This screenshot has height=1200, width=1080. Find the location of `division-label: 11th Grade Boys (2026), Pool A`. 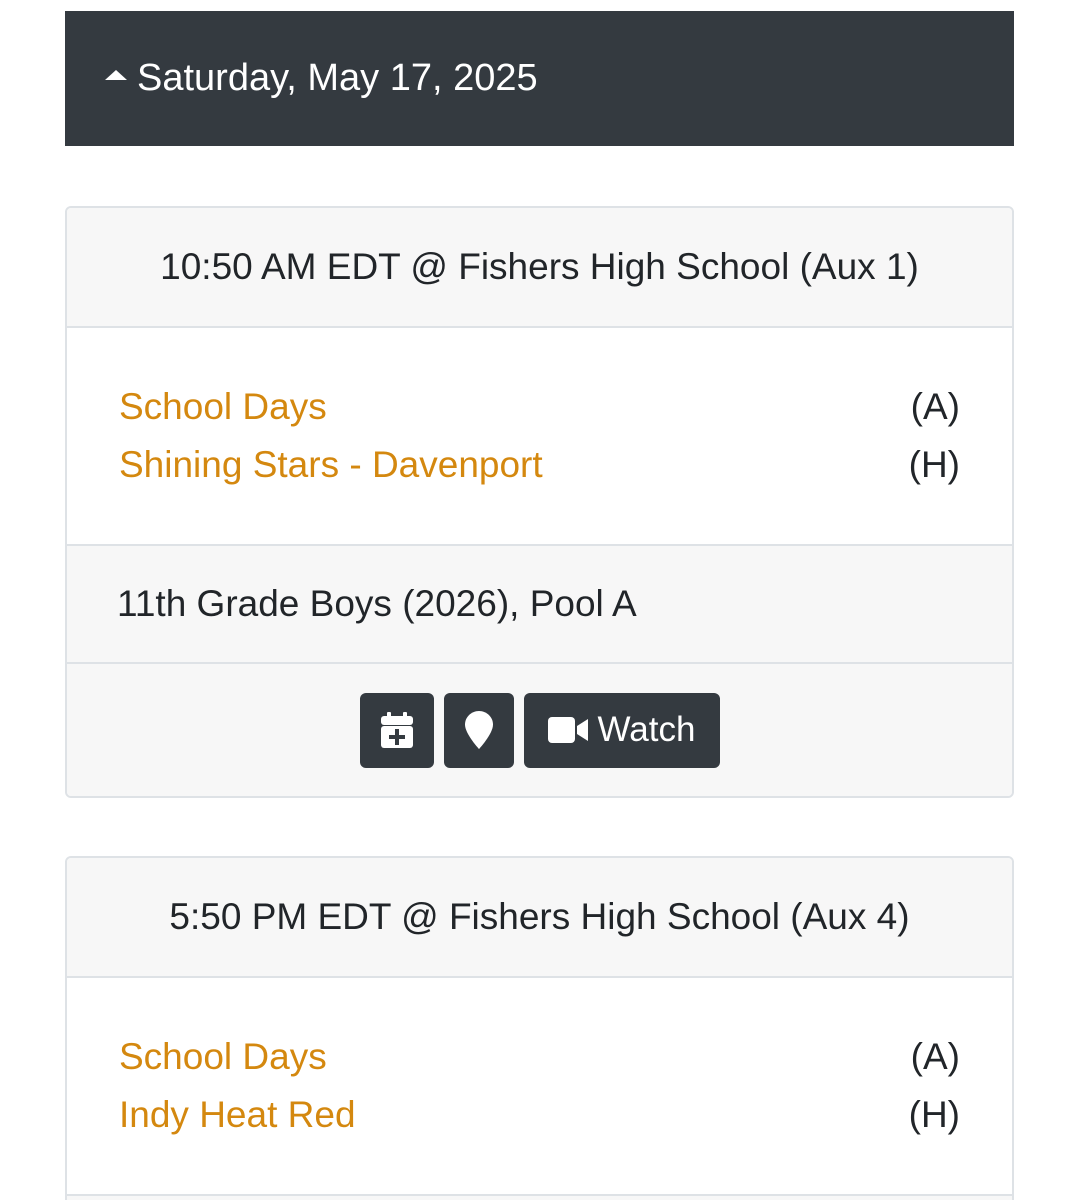

division-label: 11th Grade Boys (2026), Pool A is located at coordinates (377, 603).